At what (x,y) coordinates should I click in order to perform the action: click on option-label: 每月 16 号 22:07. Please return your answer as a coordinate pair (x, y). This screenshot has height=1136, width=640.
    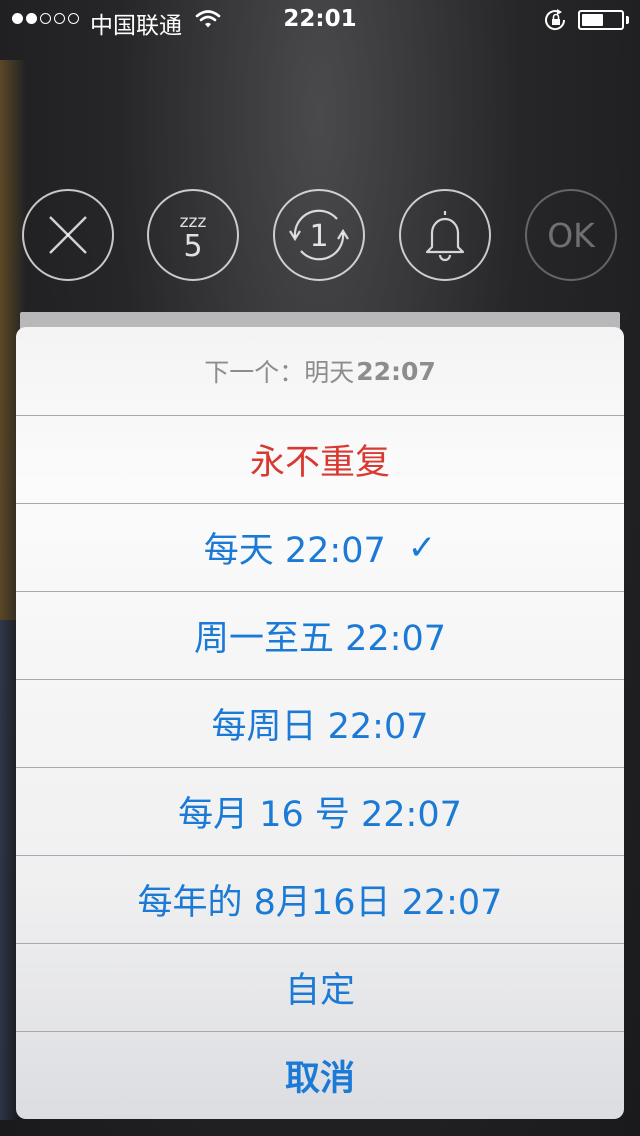
    Looking at the image, I should click on (320, 815).